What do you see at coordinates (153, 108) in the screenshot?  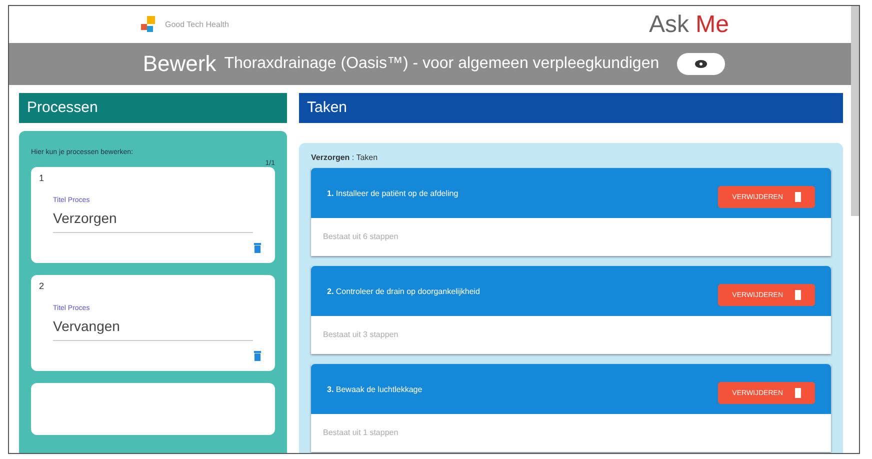 I see `processes-header: Processen` at bounding box center [153, 108].